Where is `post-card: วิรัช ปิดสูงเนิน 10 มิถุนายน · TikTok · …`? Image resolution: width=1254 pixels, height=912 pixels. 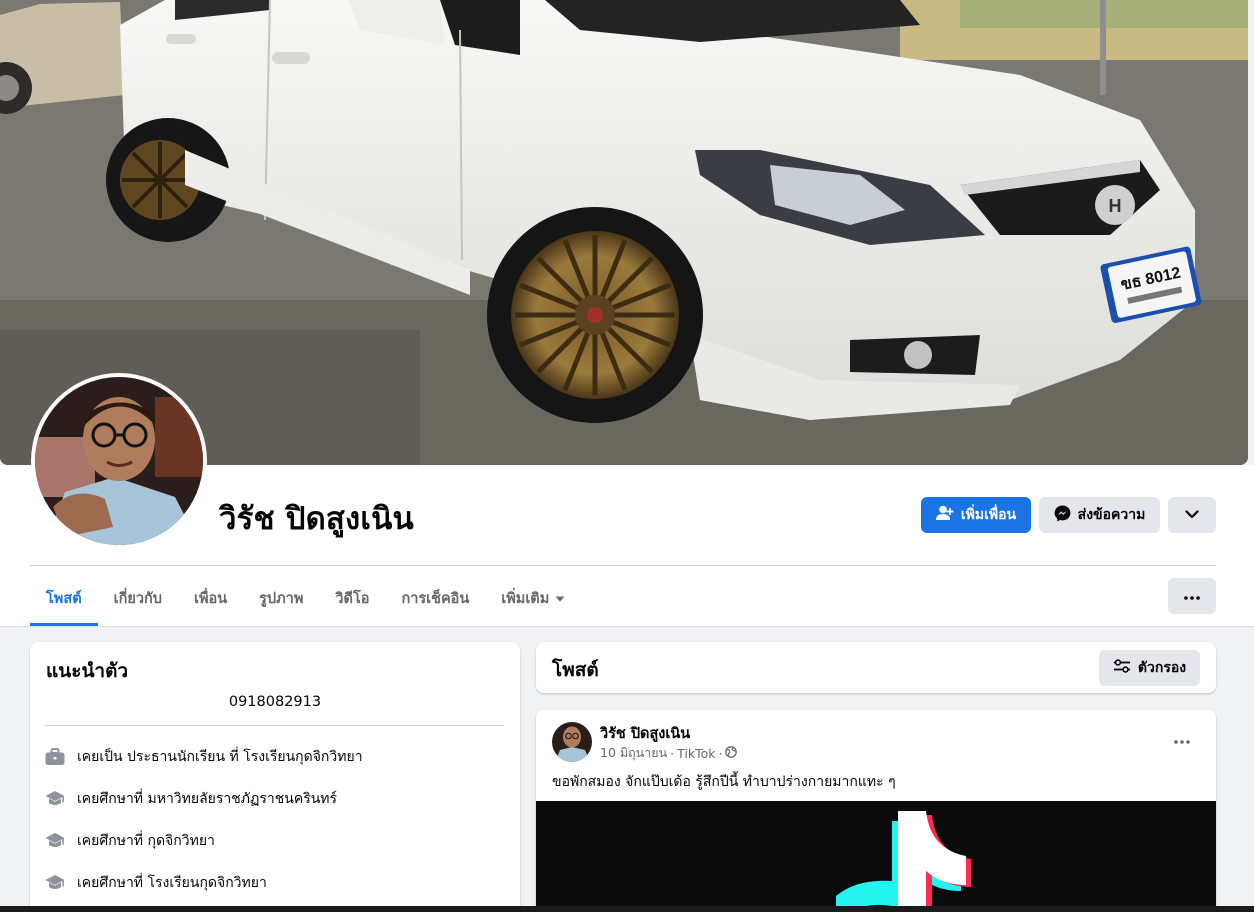
post-card: วิรัช ปิดสูงเนิน 10 มิถุนายน · TikTok · … is located at coordinates (876, 811).